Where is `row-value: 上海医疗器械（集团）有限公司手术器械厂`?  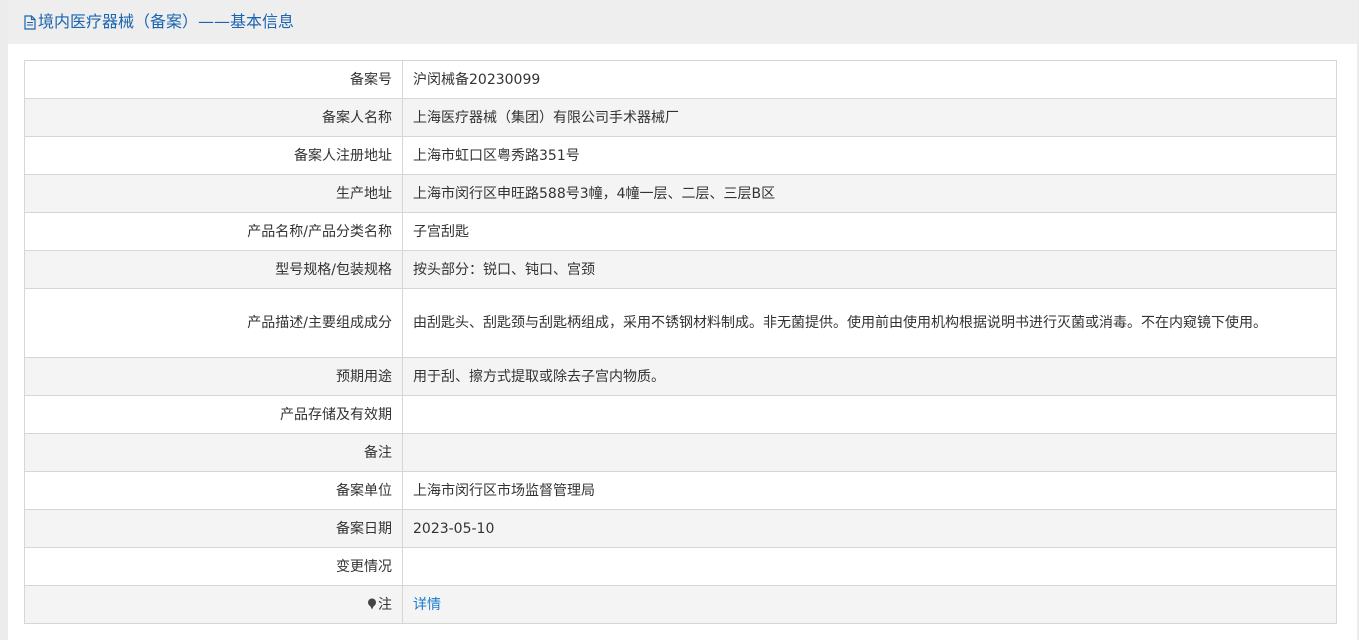 row-value: 上海医疗器械（集团）有限公司手术器械厂 is located at coordinates (869, 117).